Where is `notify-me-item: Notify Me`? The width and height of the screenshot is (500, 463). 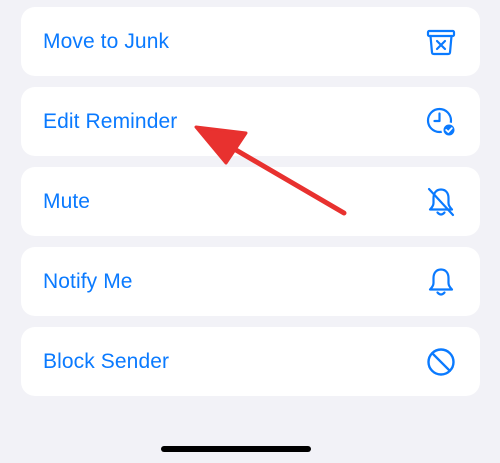 notify-me-item: Notify Me is located at coordinates (250, 281).